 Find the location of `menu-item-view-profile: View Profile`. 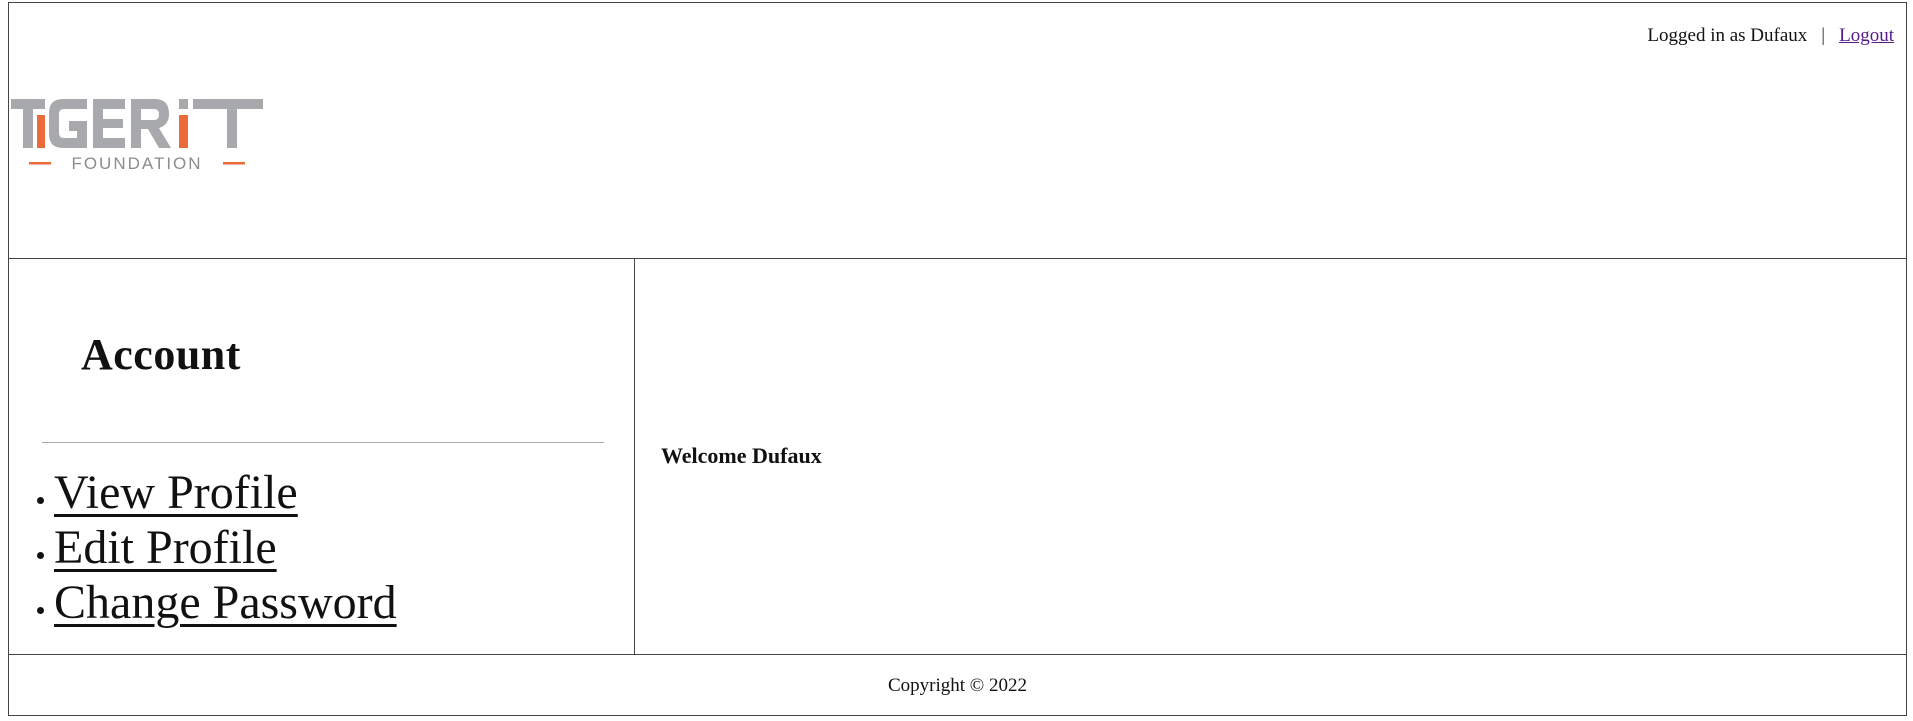

menu-item-view-profile: View Profile is located at coordinates (217, 492).